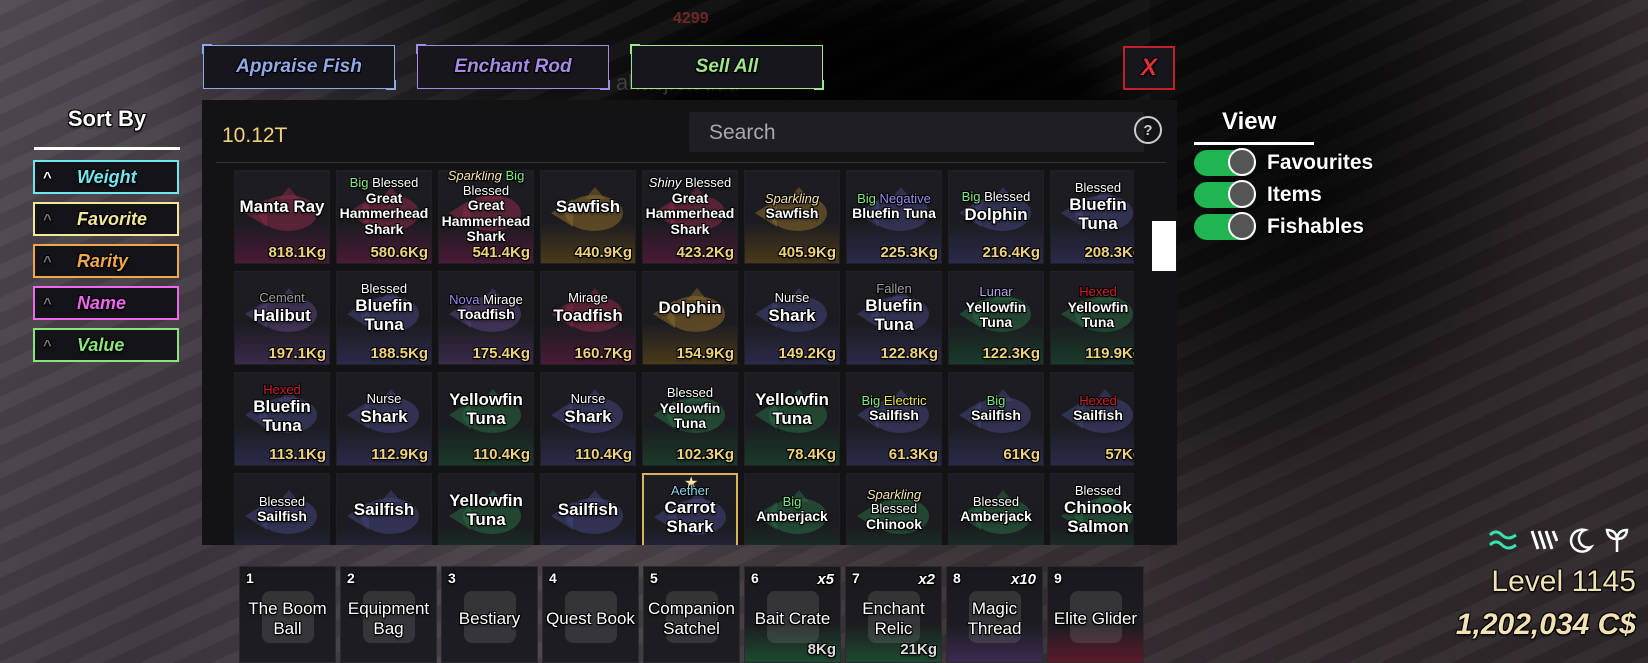 This screenshot has width=1648, height=663. I want to click on fish-modifiers: Fallen, so click(894, 288).